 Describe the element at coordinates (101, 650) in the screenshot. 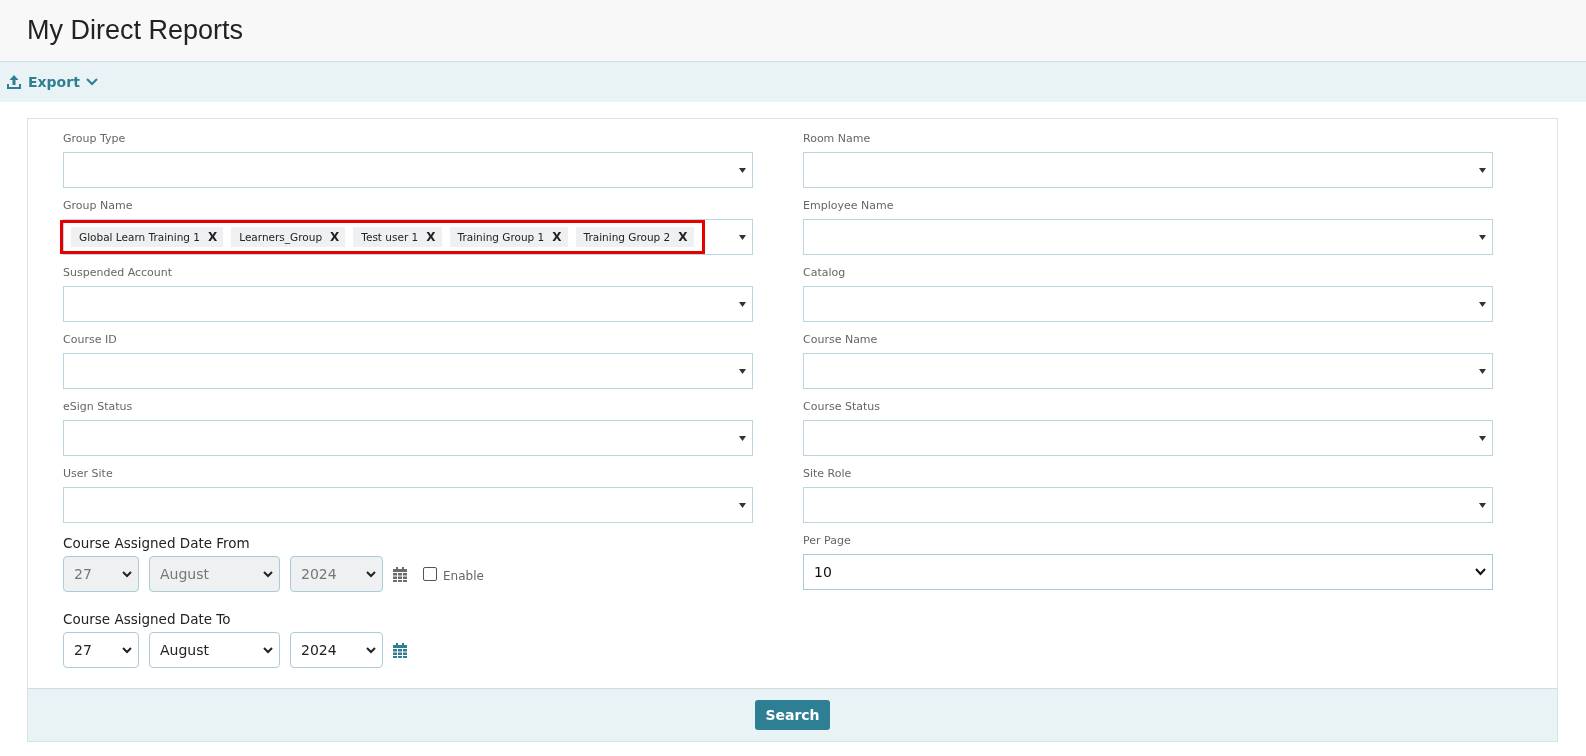

I see `day-select: 27` at that location.